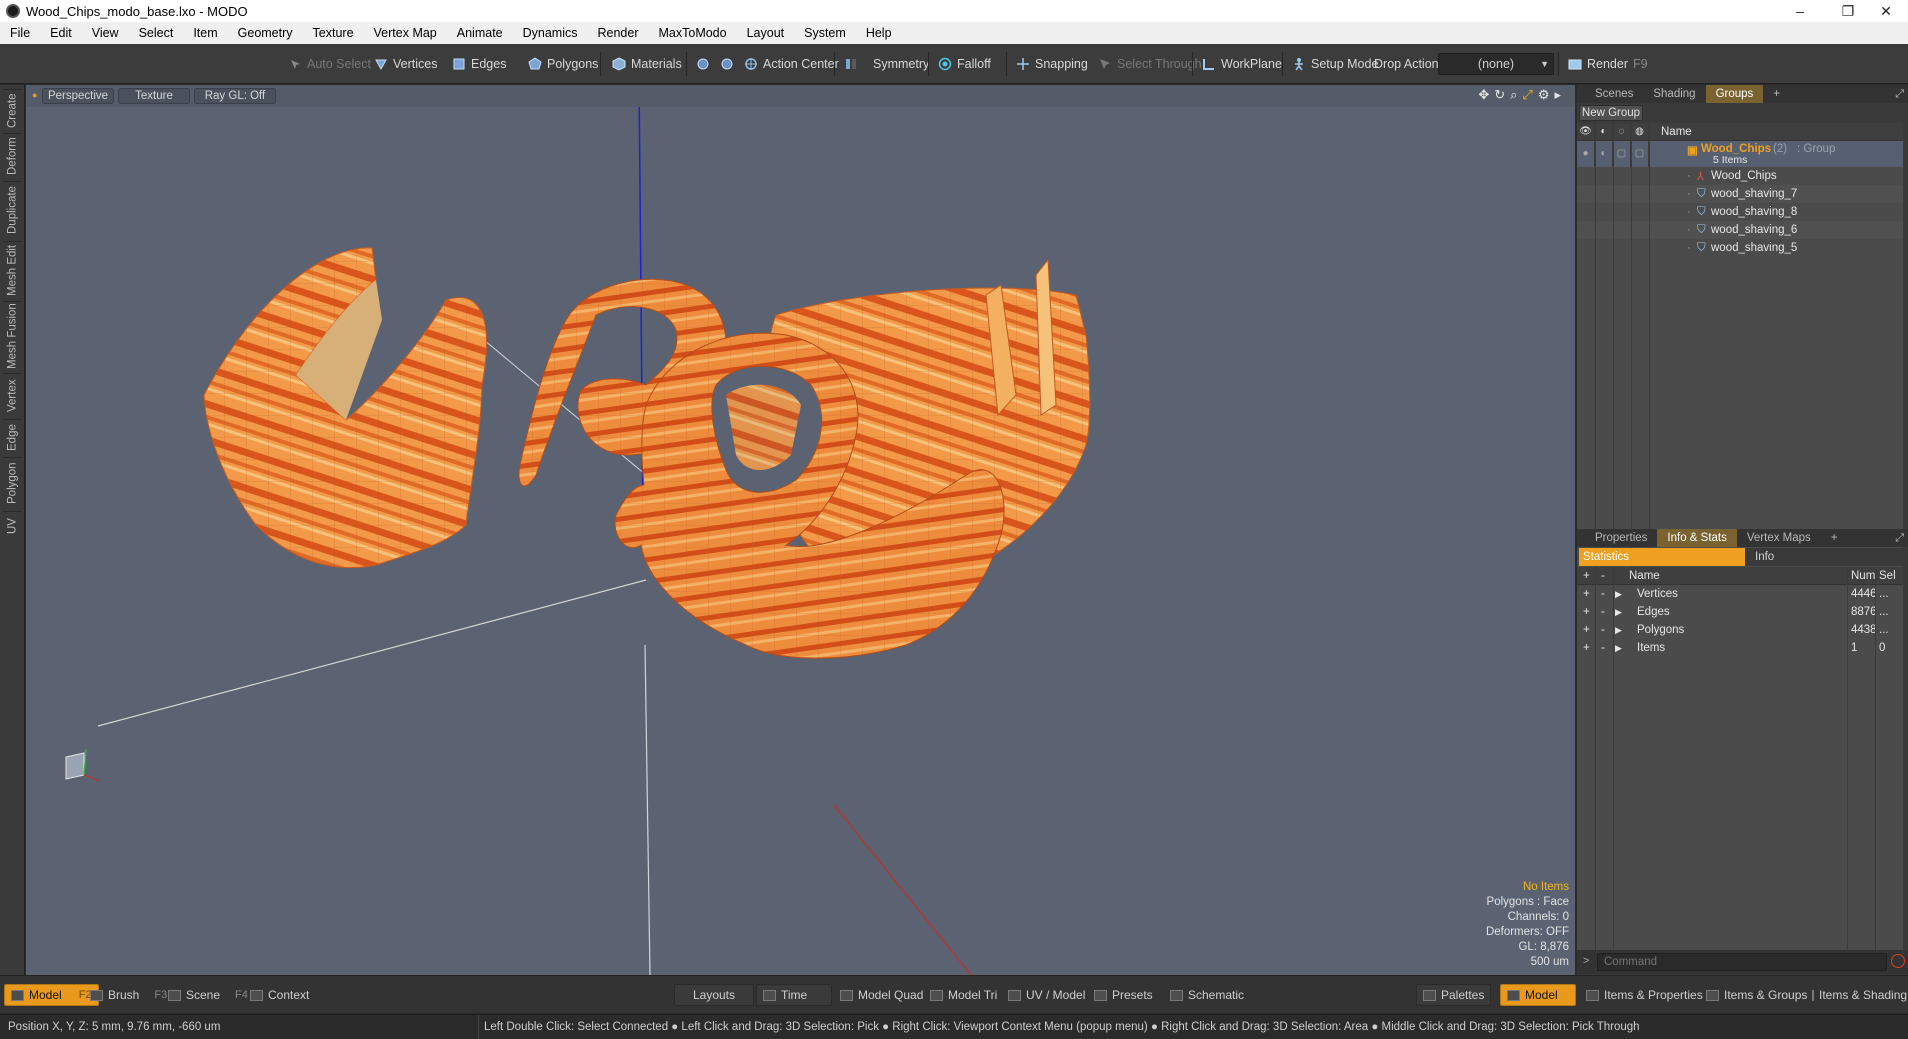 The image size is (1908, 1039). I want to click on tab-scenes: Scenes, so click(1610, 94).